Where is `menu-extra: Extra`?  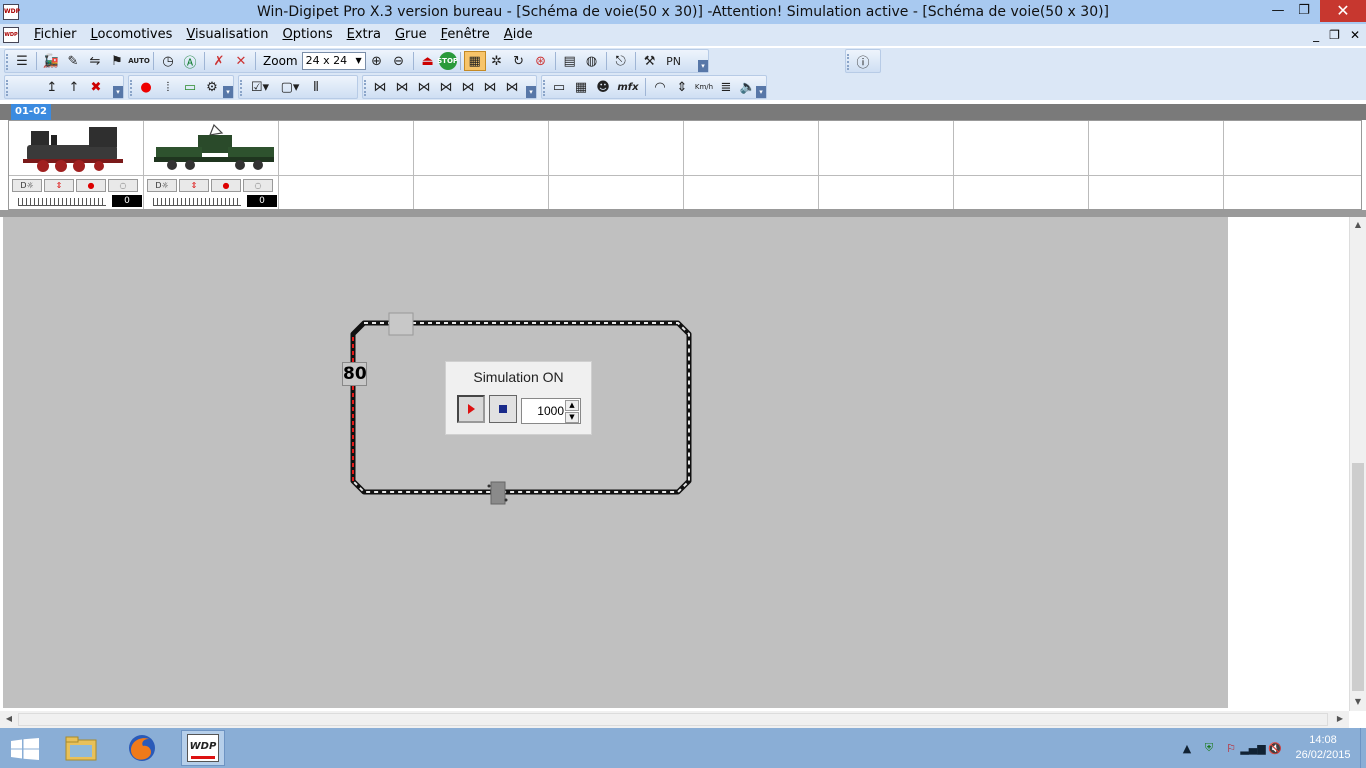
menu-extra: Extra is located at coordinates (364, 35).